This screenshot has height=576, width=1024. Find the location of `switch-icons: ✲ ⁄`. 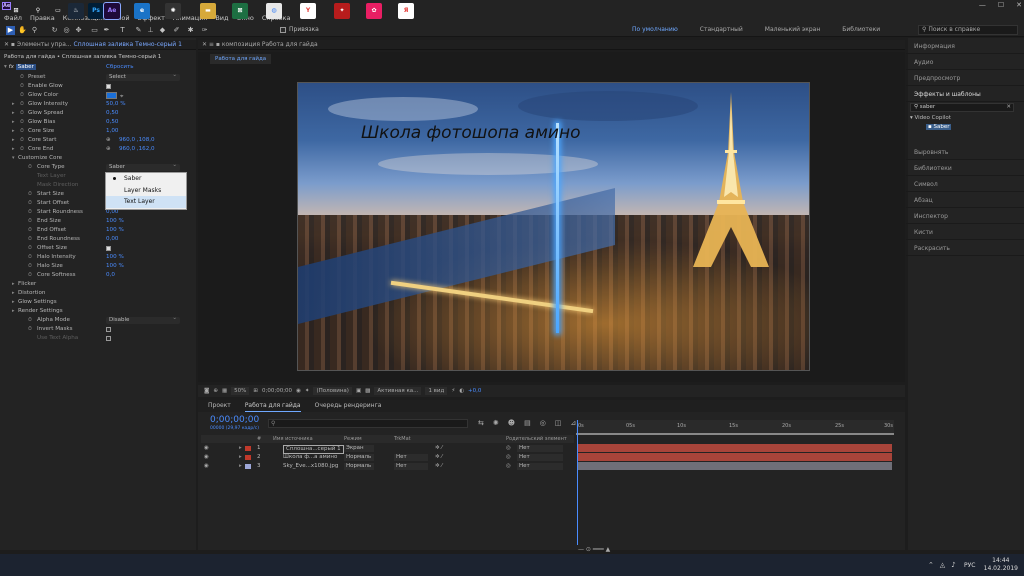

switch-icons: ✲ ⁄ is located at coordinates (438, 466).